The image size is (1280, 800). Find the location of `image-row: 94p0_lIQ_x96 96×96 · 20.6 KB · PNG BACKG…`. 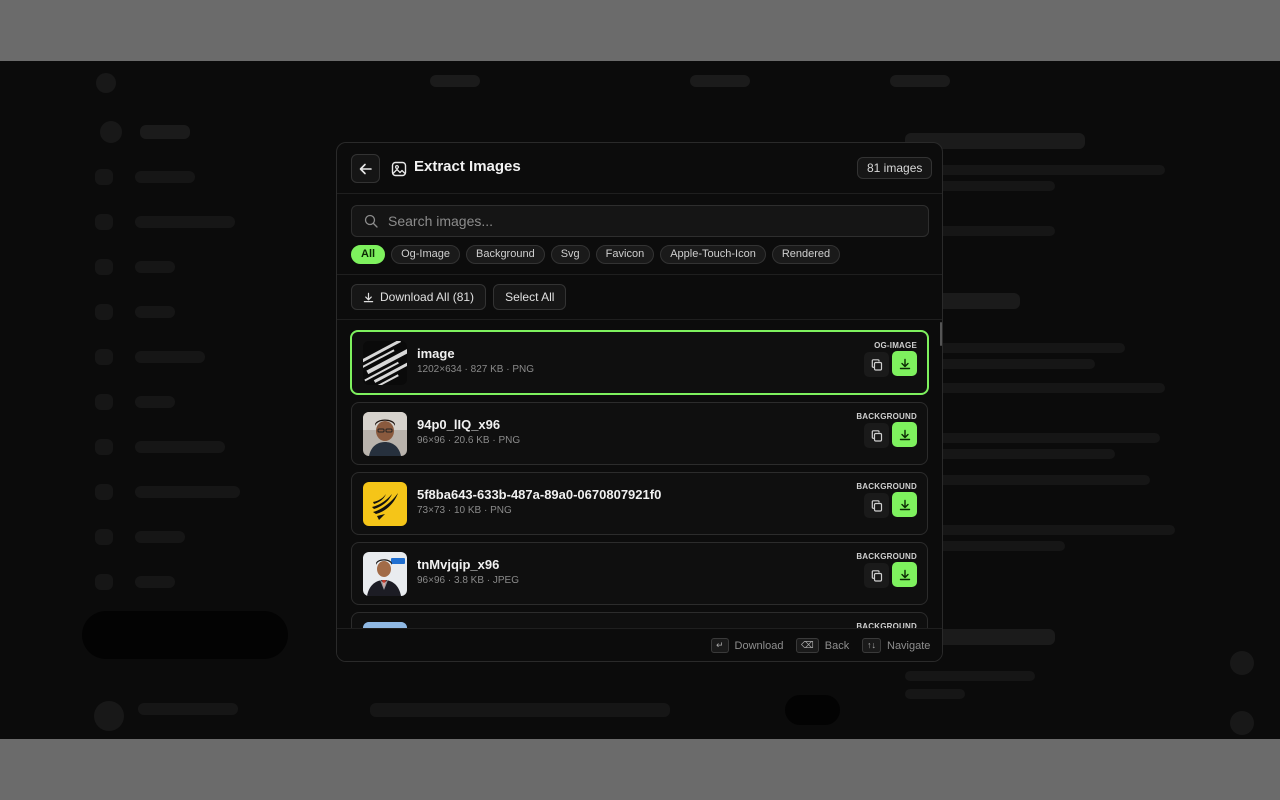

image-row: 94p0_lIQ_x96 96×96 · 20.6 KB · PNG BACKG… is located at coordinates (639, 433).